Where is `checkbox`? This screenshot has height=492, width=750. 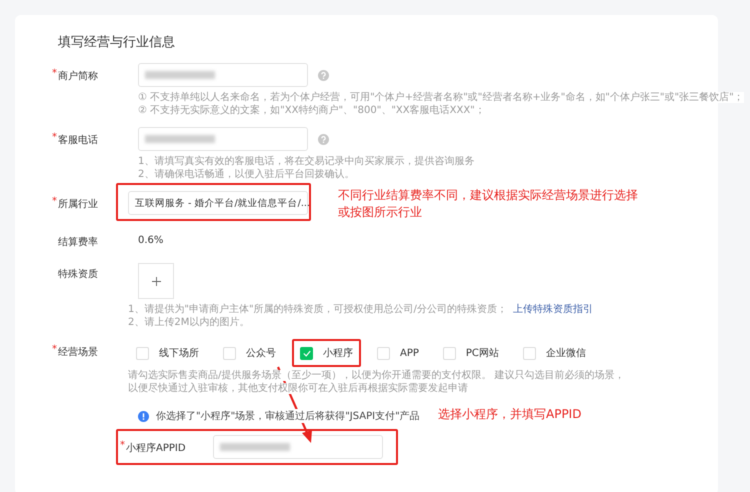
checkbox is located at coordinates (306, 353).